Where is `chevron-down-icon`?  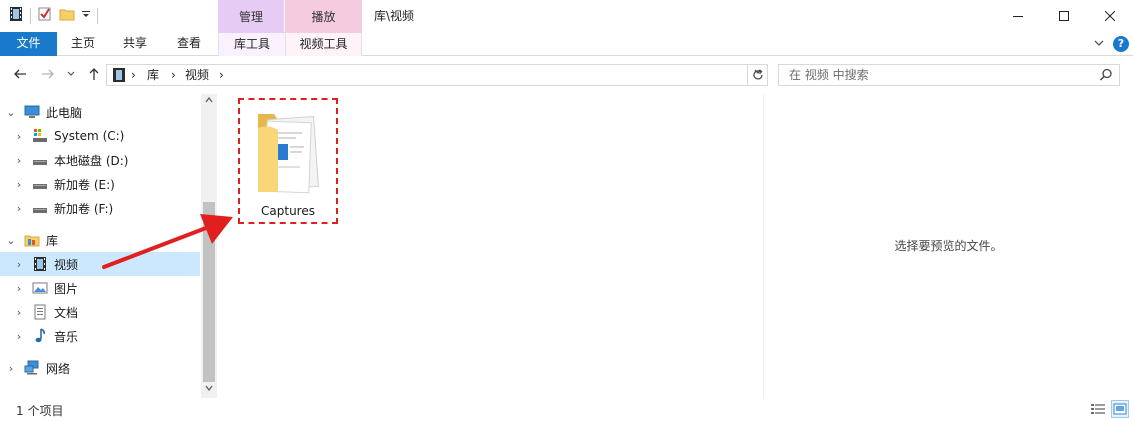
chevron-down-icon is located at coordinates (209, 388).